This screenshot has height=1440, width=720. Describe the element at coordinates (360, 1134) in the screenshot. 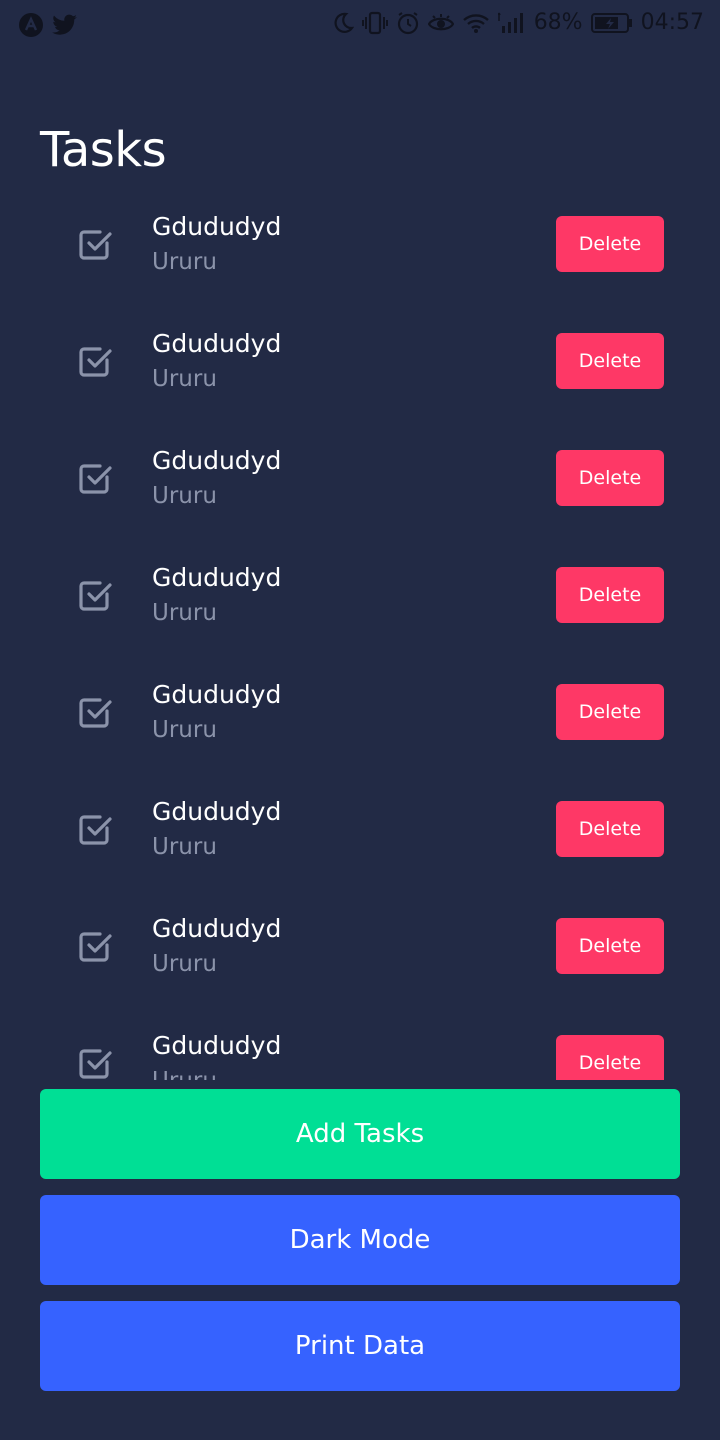

I see `add-tasks-button: Add Tasks` at that location.